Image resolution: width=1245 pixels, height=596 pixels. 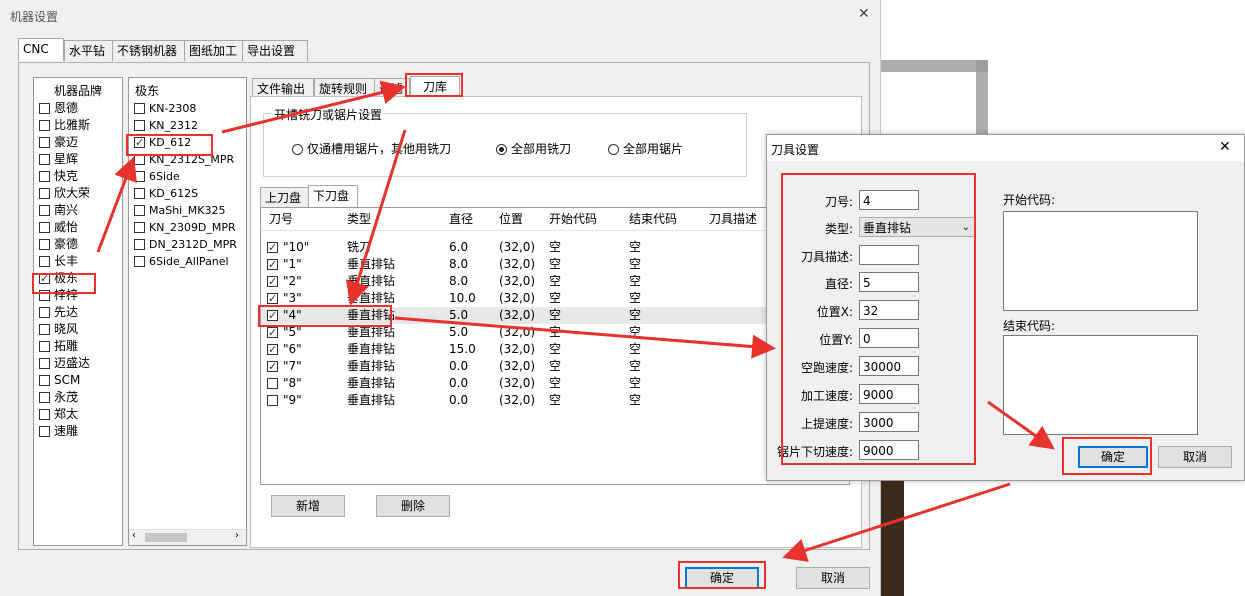 I want to click on arrow-fields-to-ok, so click(x=1021, y=425).